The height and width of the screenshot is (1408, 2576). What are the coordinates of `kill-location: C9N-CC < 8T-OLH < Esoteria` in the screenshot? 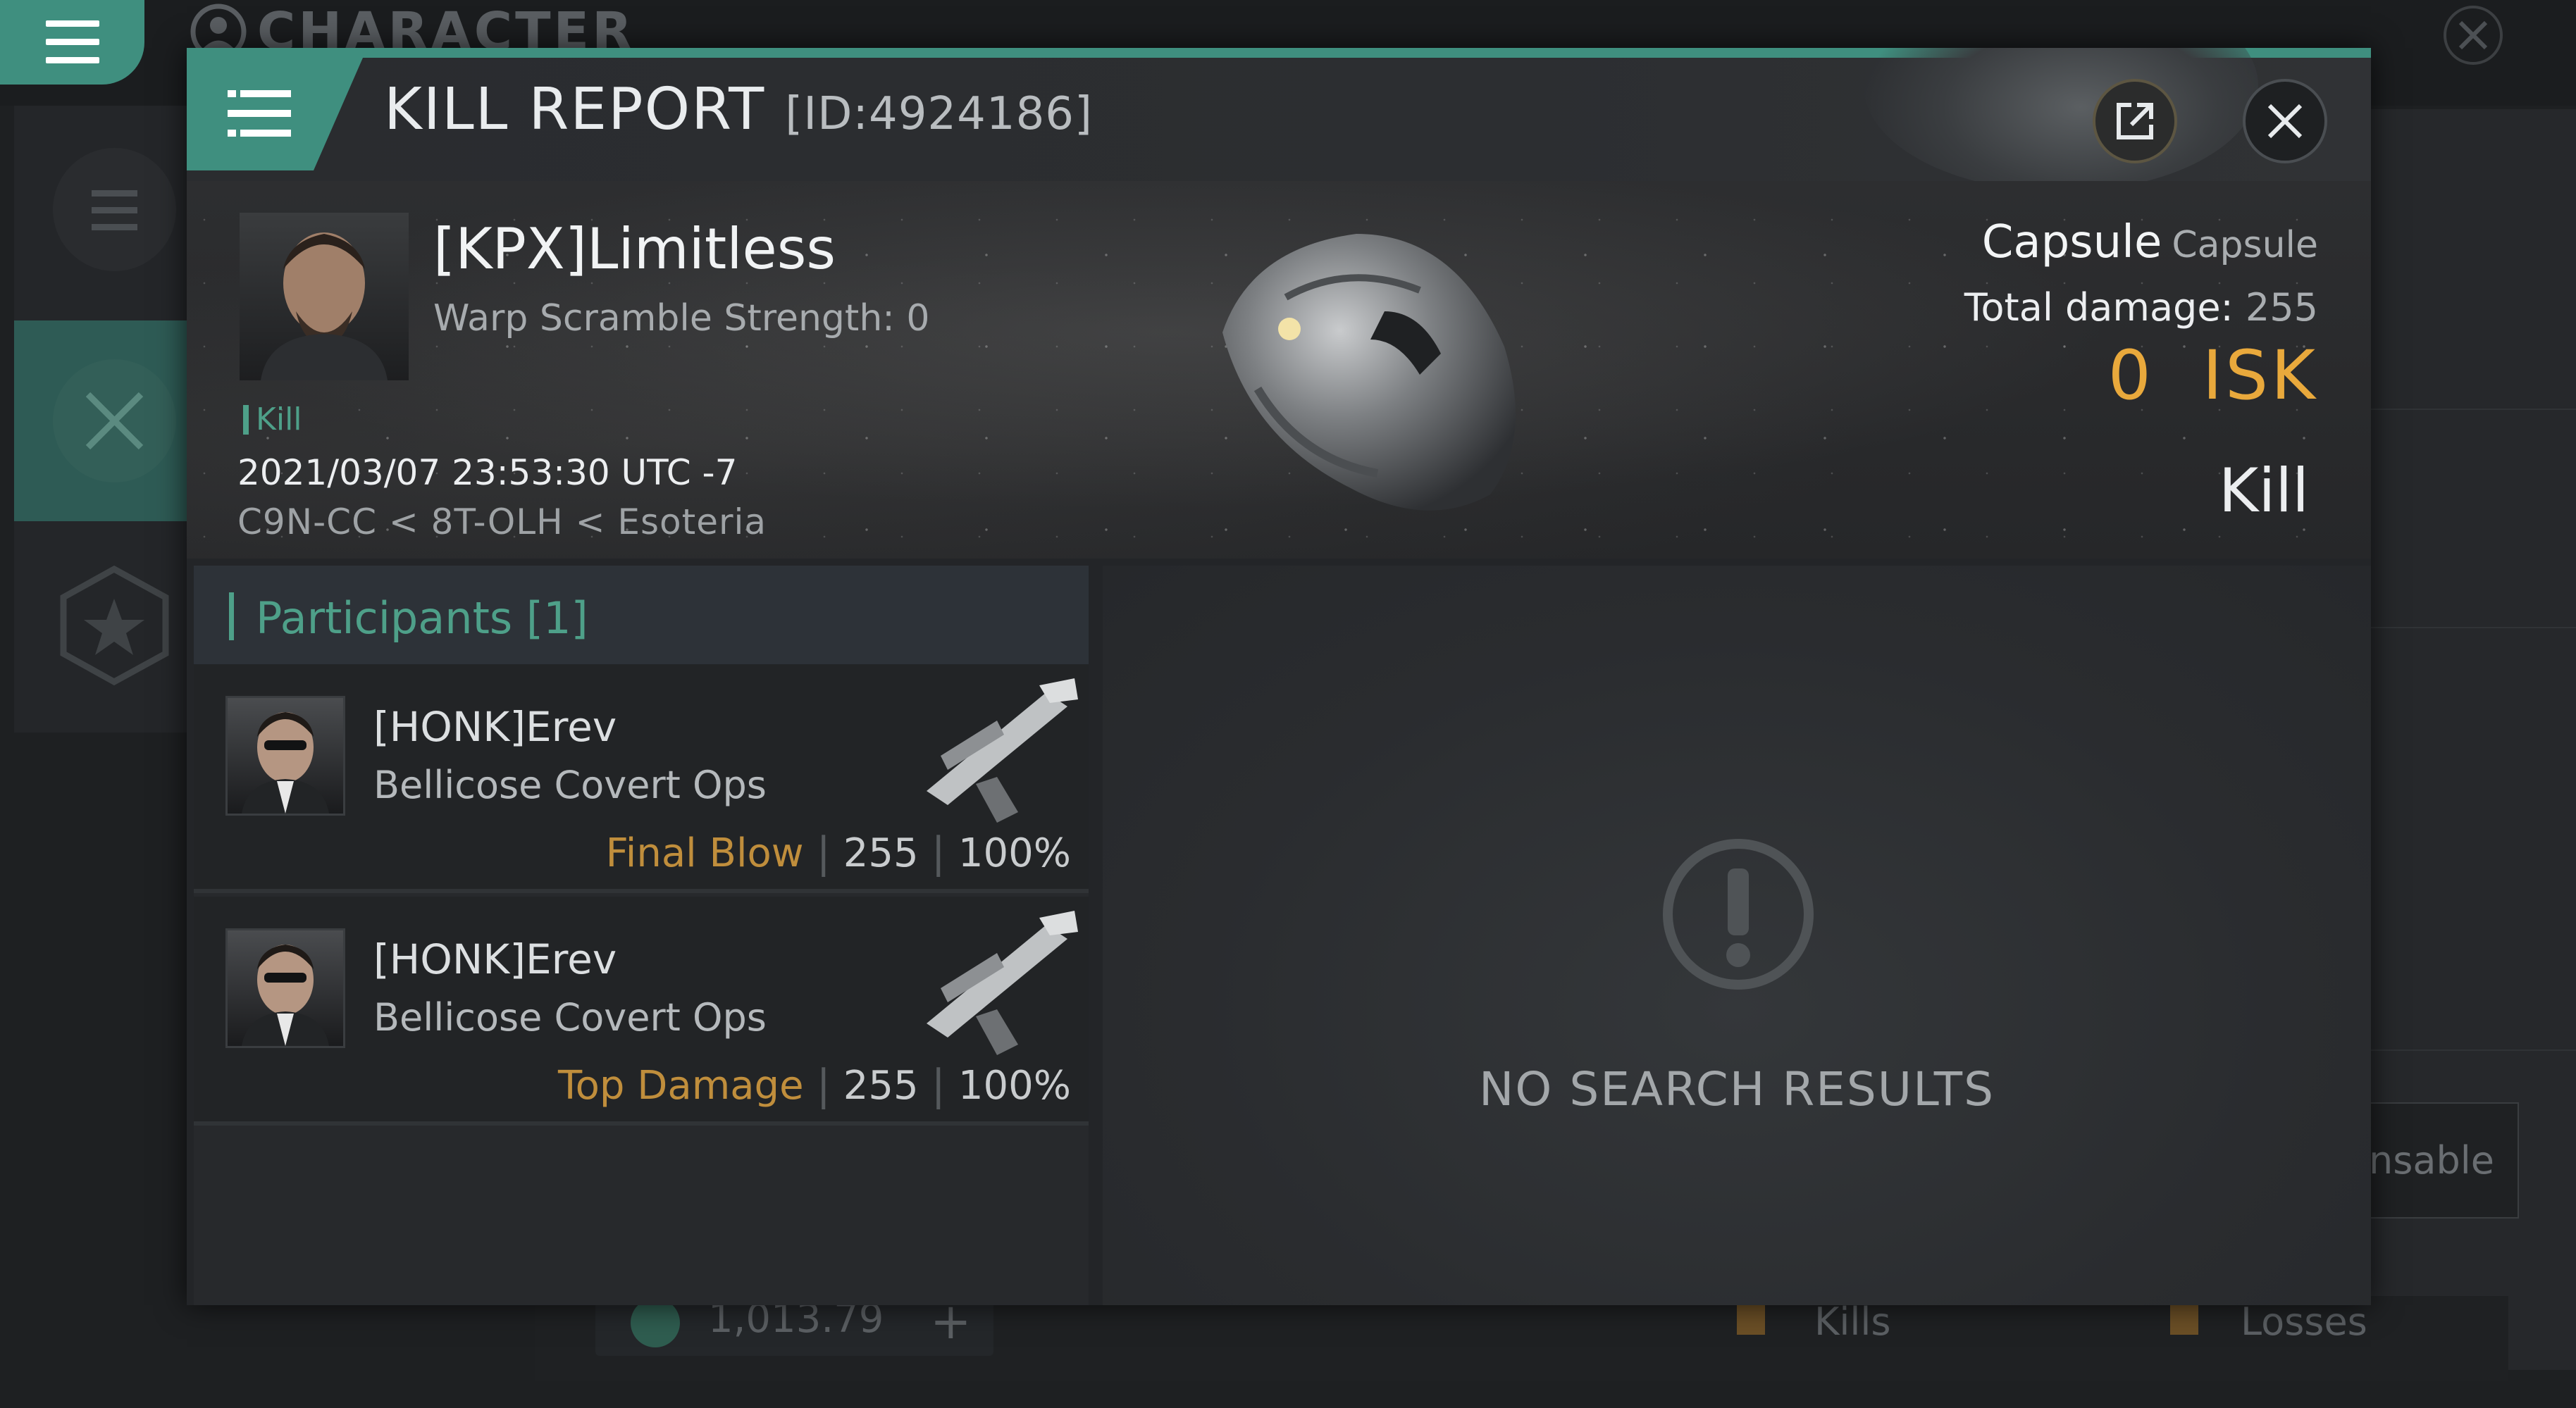 It's located at (502, 521).